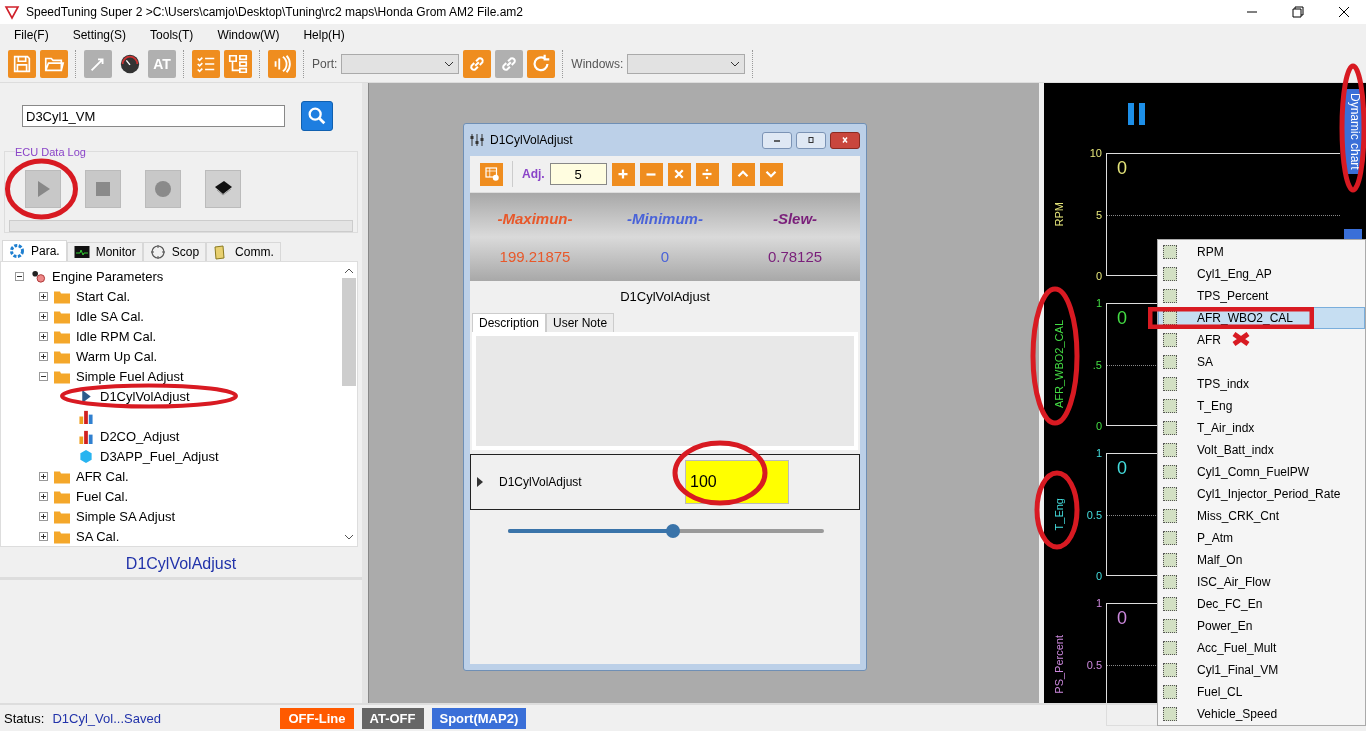 This screenshot has height=731, width=1366. Describe the element at coordinates (206, 64) in the screenshot. I see `checklist-button` at that location.